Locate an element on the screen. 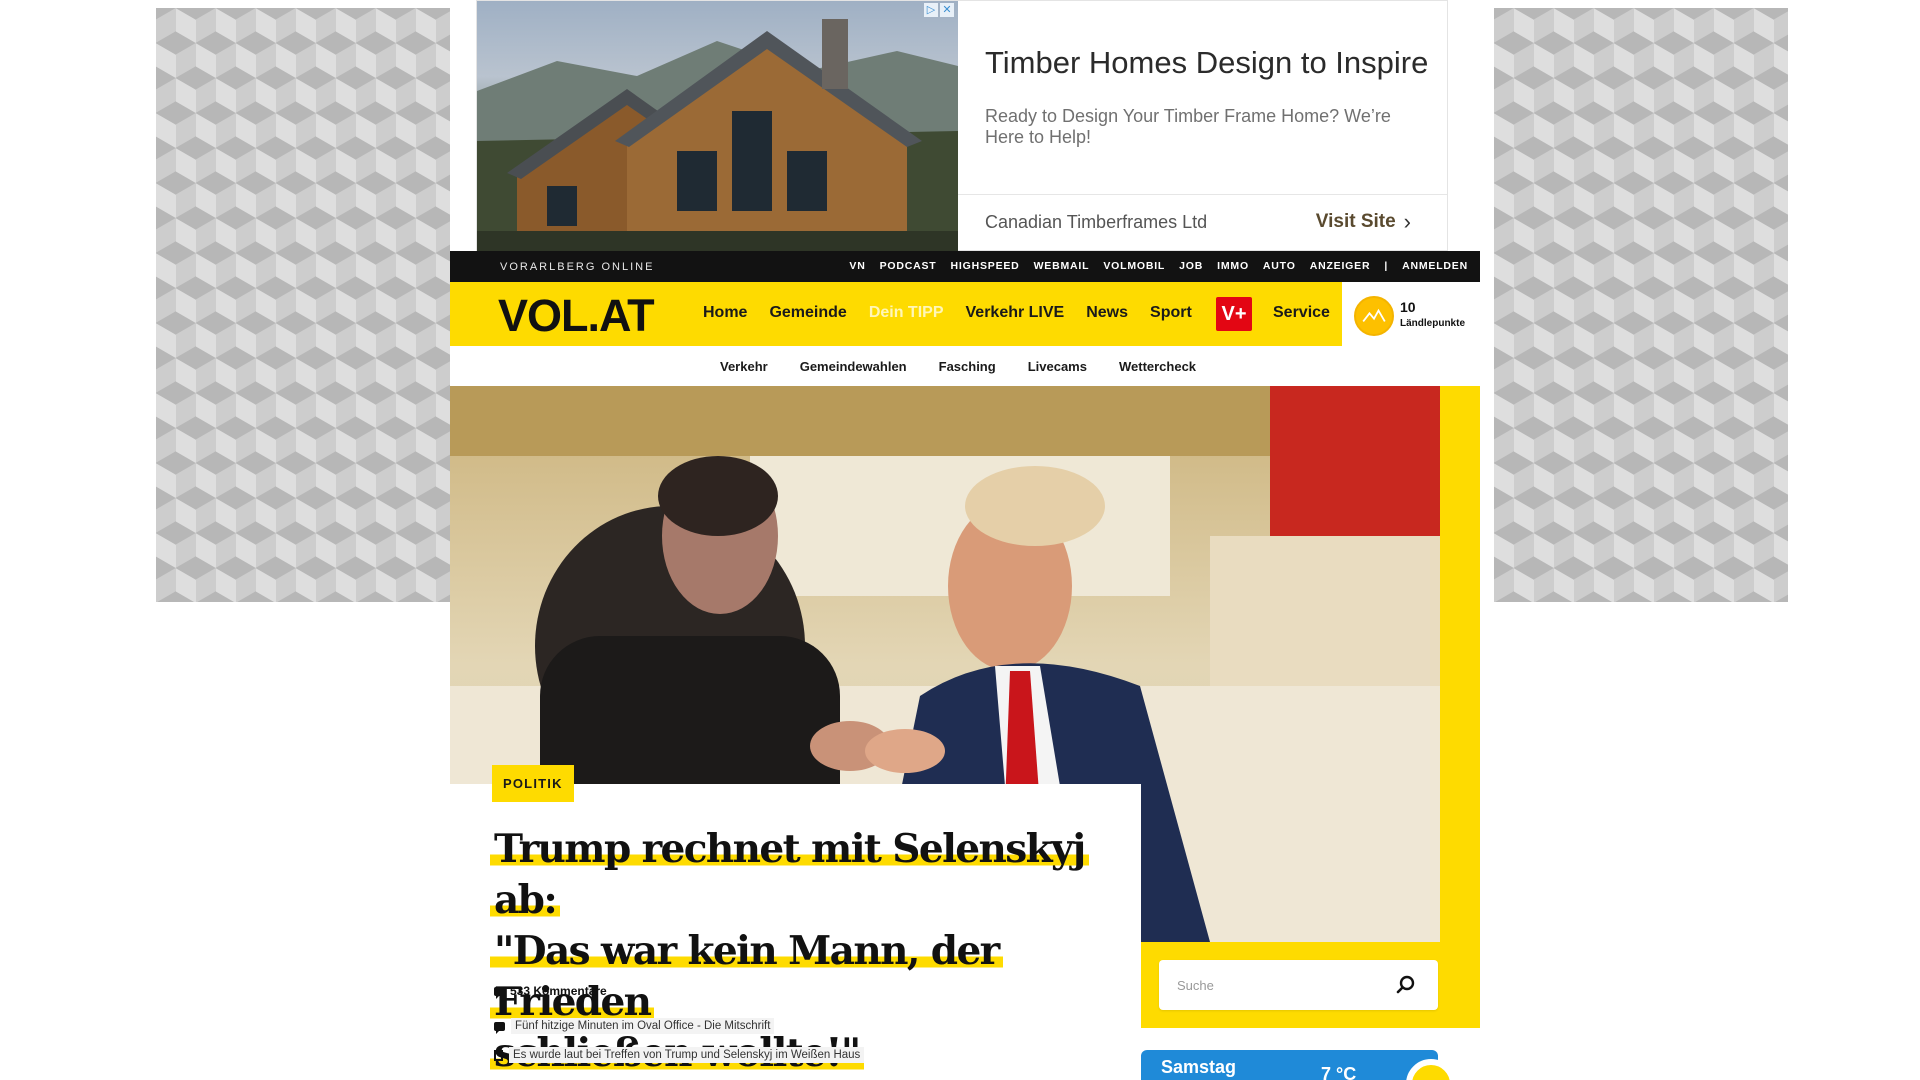 This screenshot has width=1920, height=1080. topbar-link-volmobil: VOLMOBIL is located at coordinates (1134, 266).